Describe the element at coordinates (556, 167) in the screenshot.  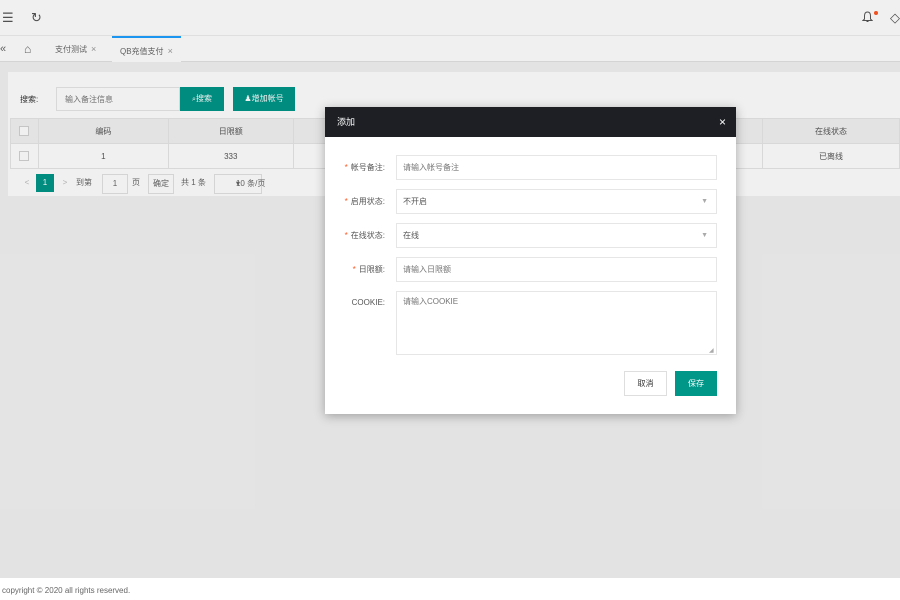
I see `account-note-input` at that location.